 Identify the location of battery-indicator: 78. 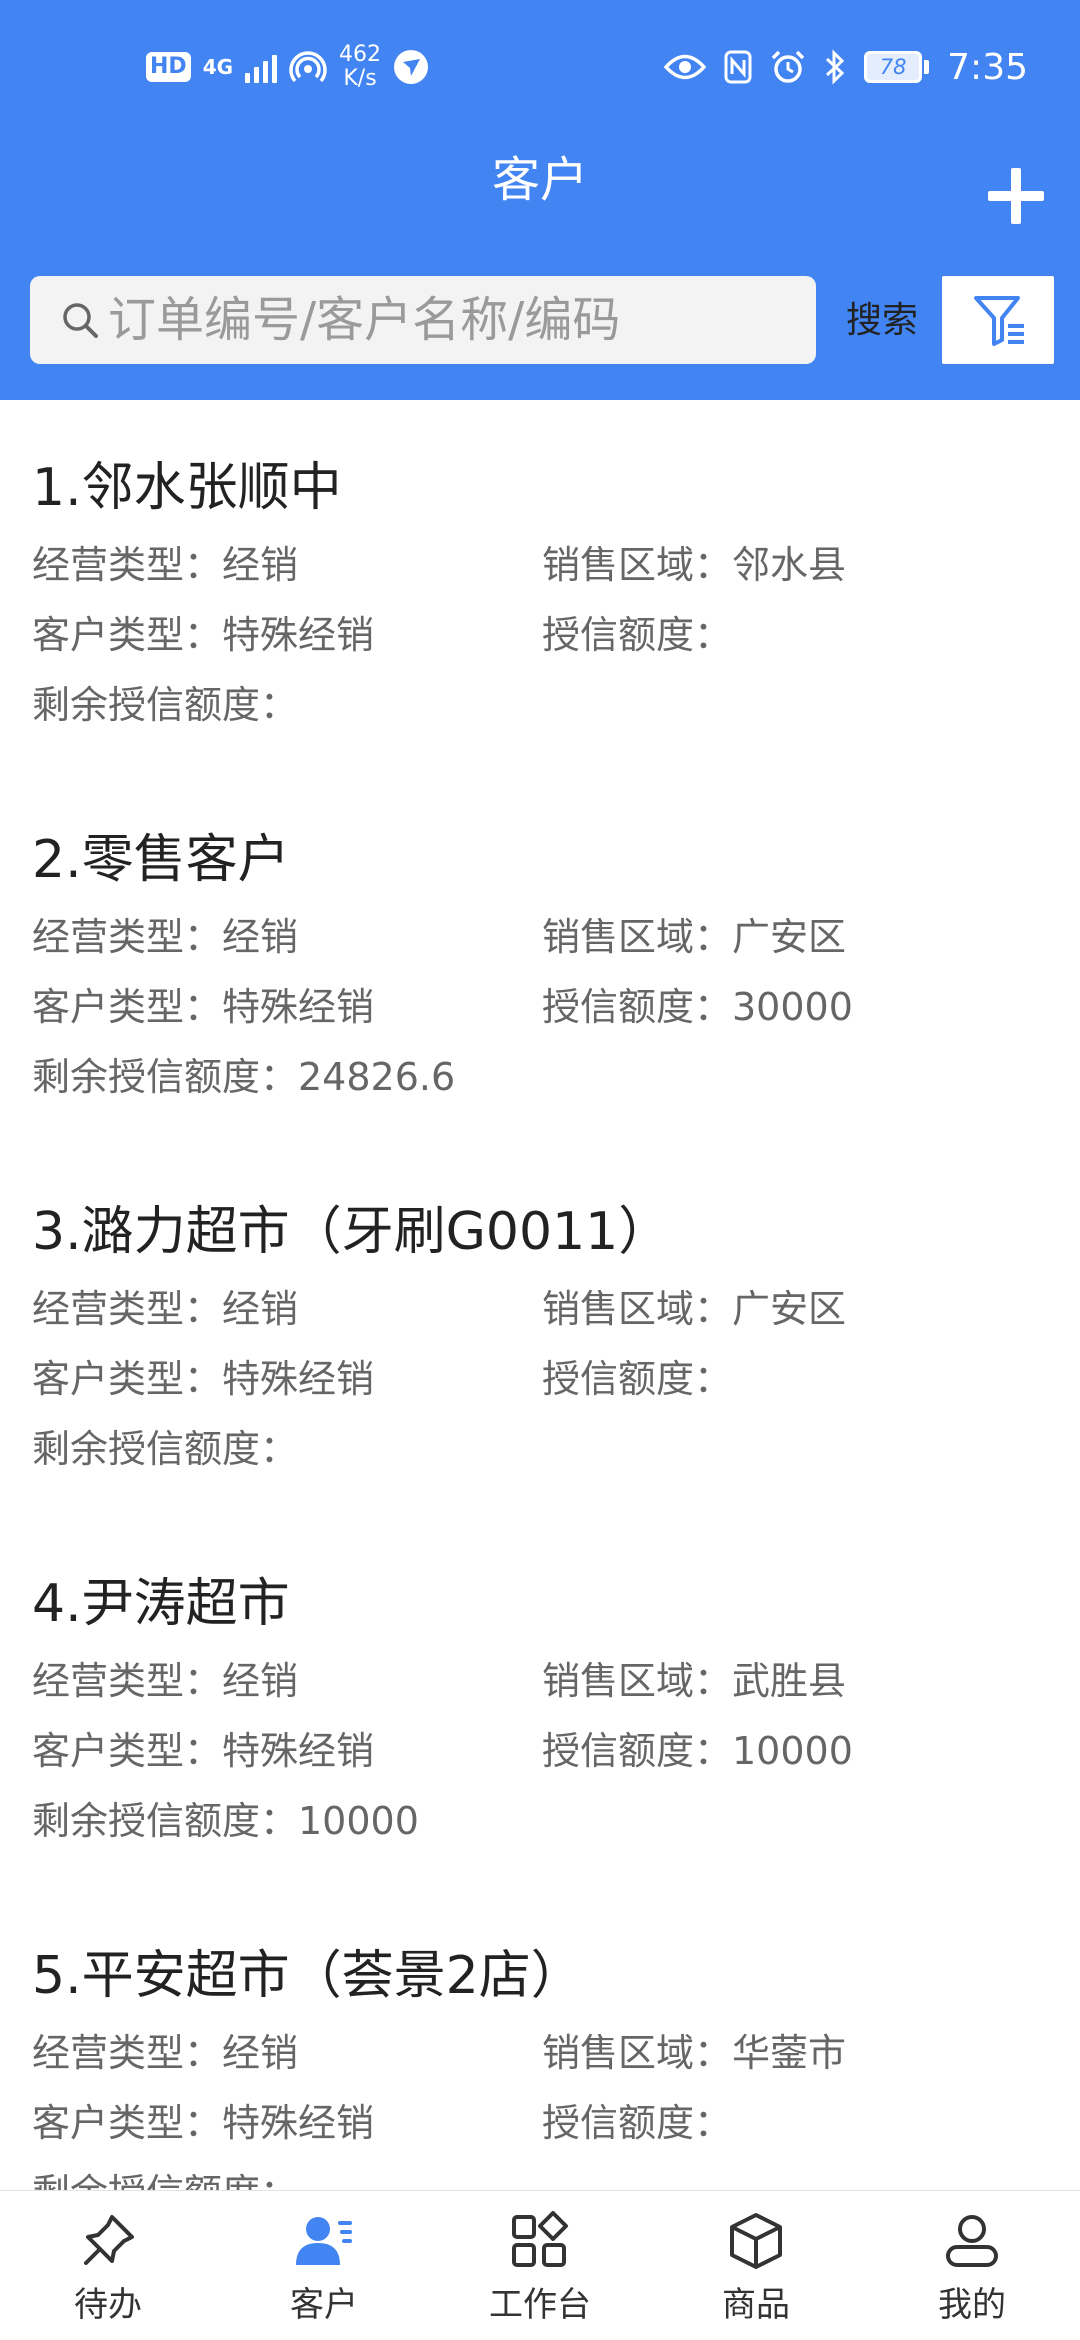
(897, 67).